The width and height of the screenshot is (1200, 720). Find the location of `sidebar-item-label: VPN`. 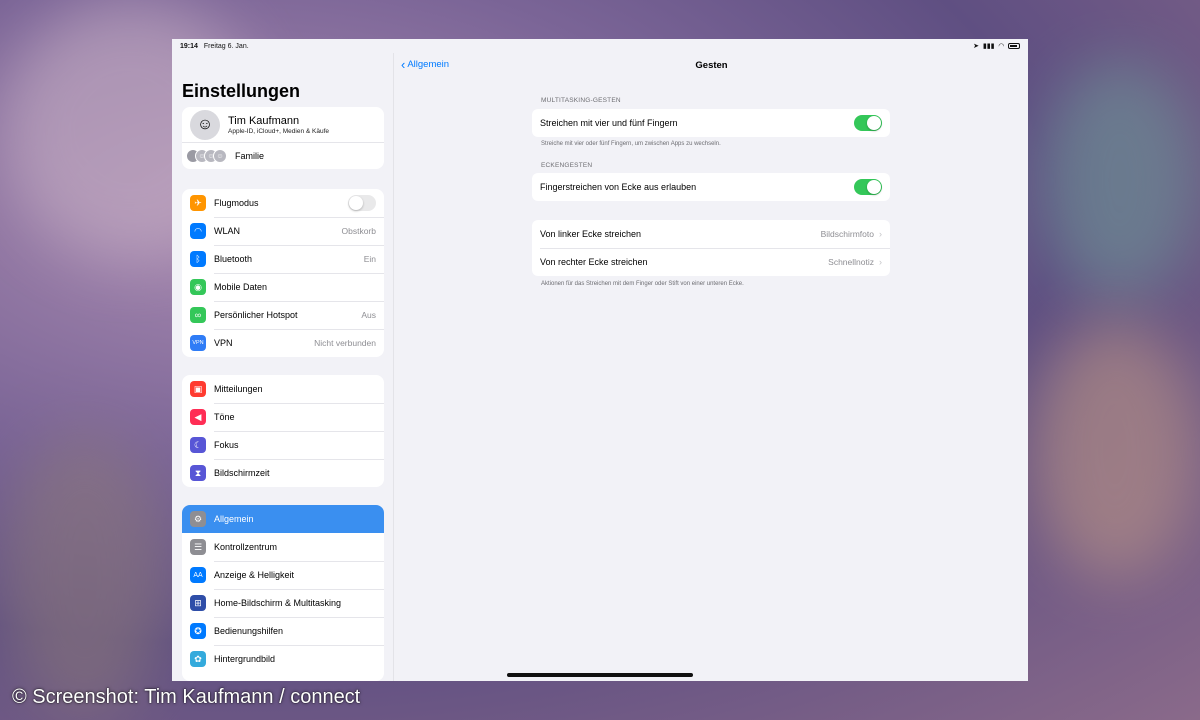

sidebar-item-label: VPN is located at coordinates (223, 343).